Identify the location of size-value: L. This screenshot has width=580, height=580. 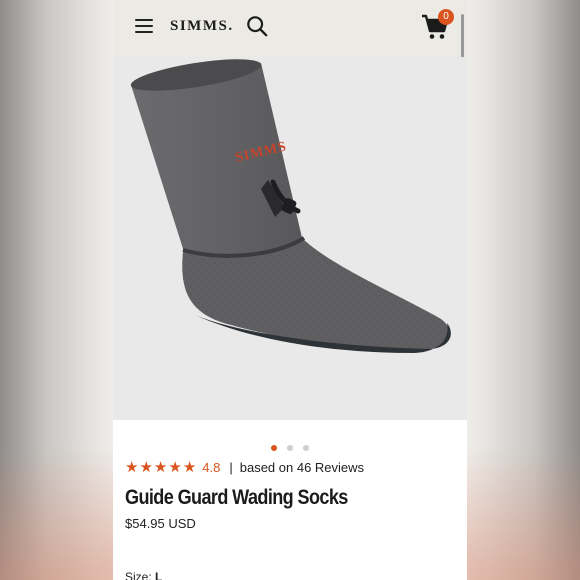
(158, 575).